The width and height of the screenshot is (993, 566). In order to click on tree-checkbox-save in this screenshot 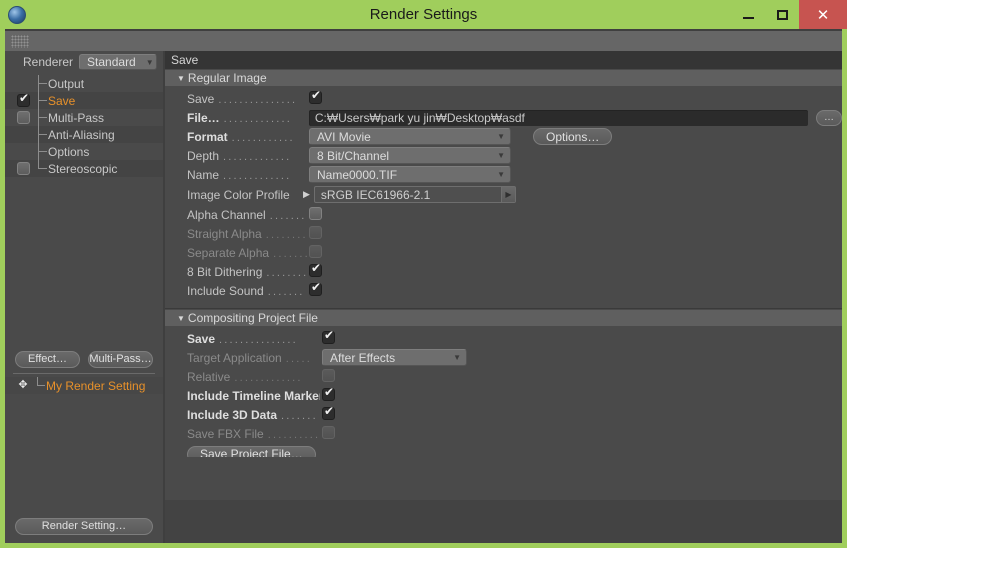, I will do `click(23, 101)`.